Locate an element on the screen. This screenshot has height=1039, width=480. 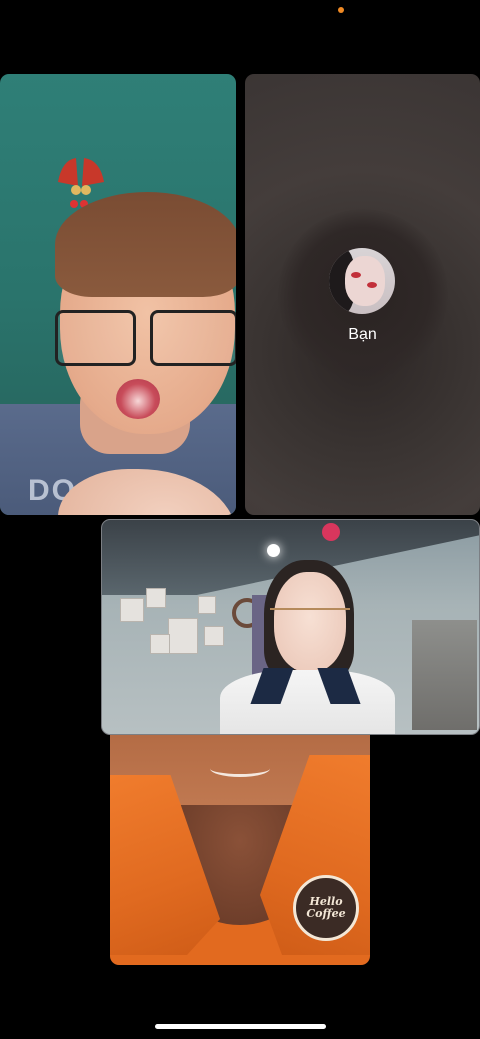
participant-1-glasses-right is located at coordinates (193, 338).